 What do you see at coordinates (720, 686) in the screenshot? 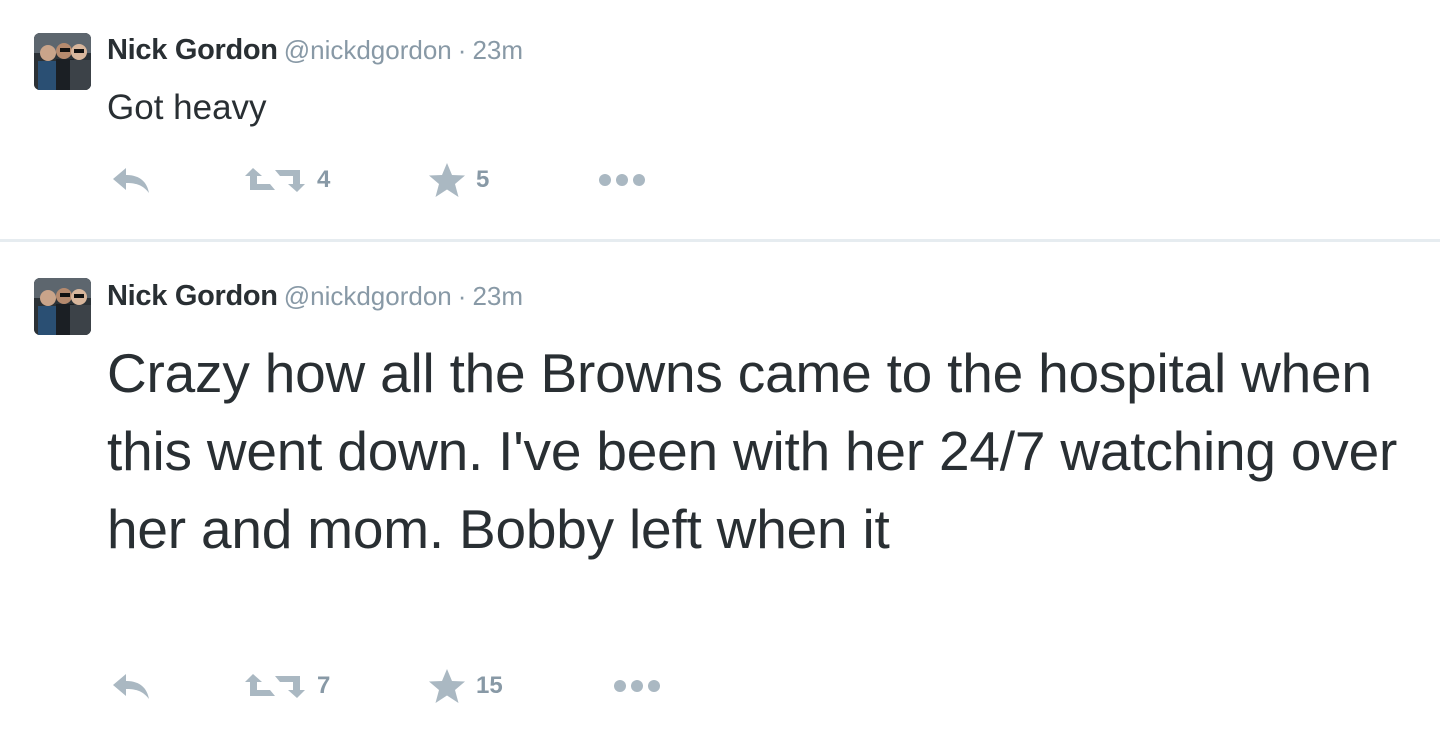
I see `tweet-actions: 7 15` at bounding box center [720, 686].